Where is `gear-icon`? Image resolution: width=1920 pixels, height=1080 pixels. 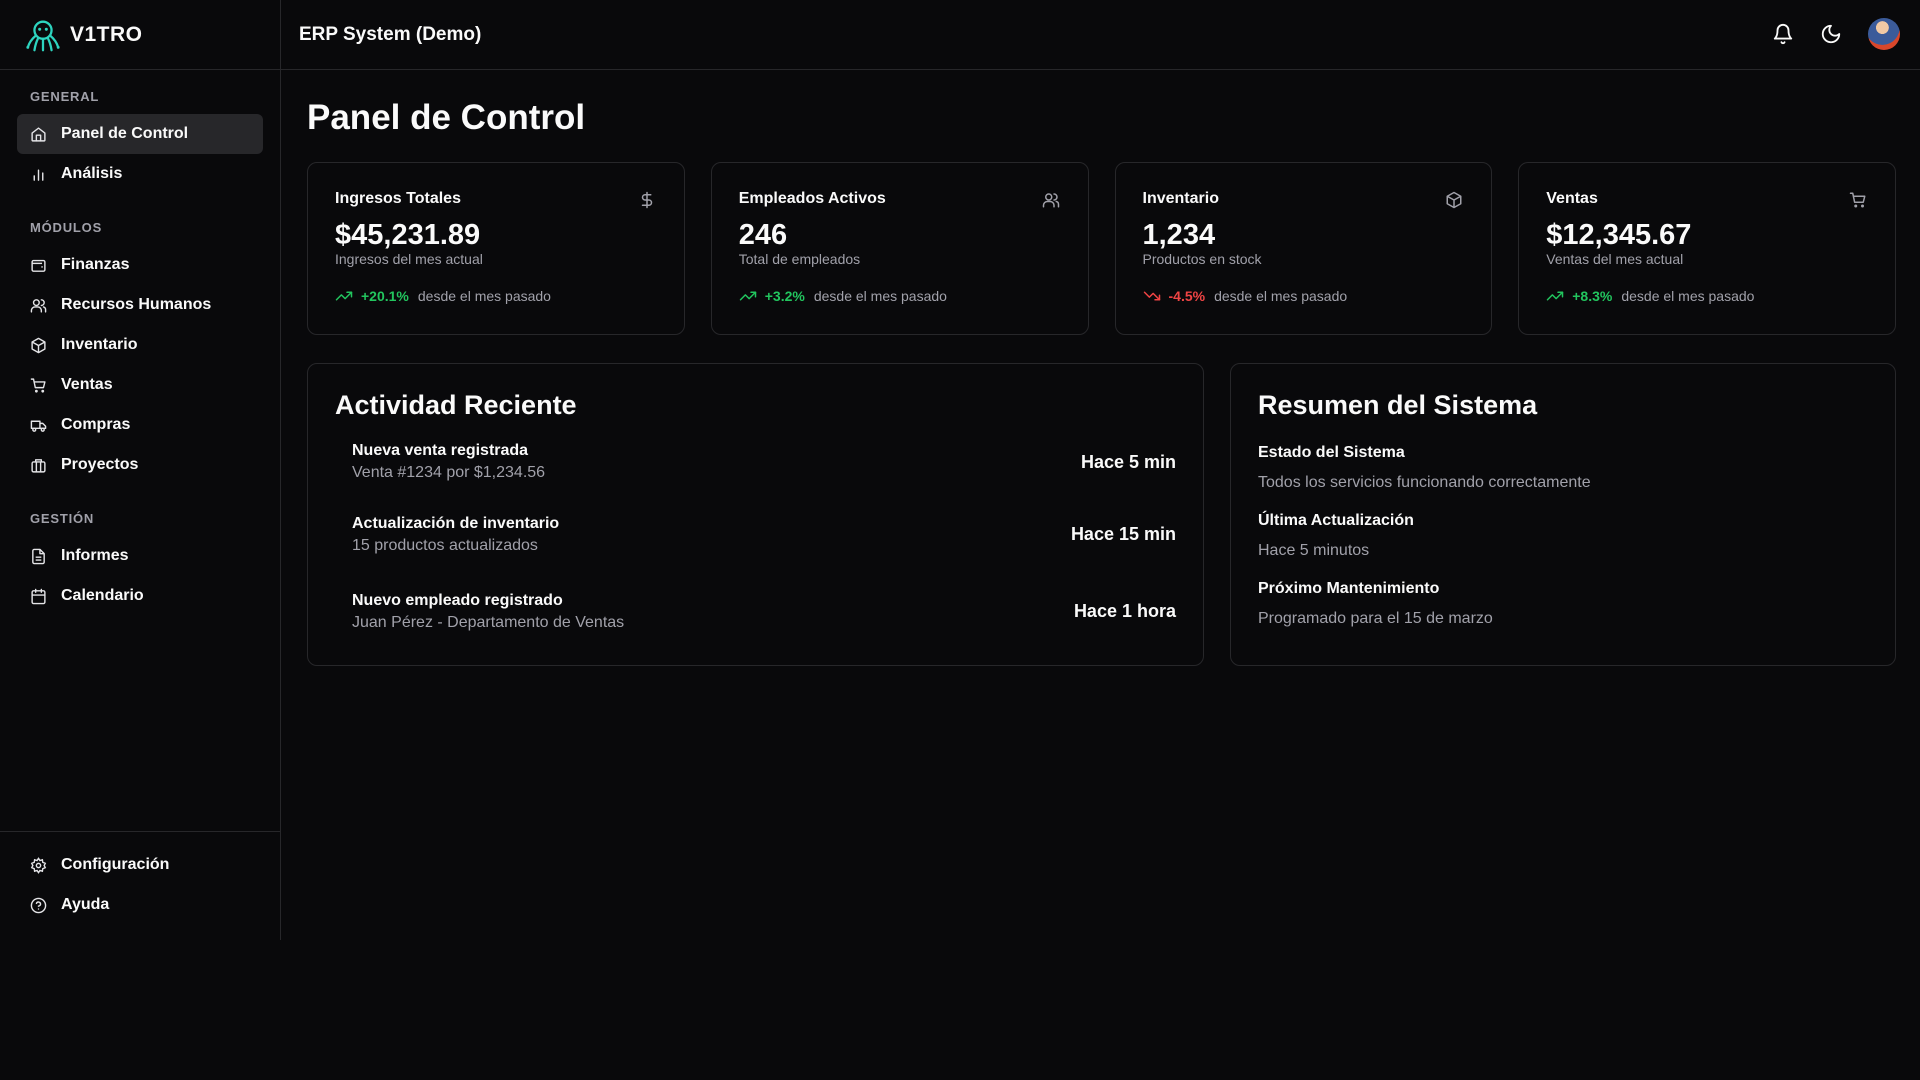
gear-icon is located at coordinates (38, 865).